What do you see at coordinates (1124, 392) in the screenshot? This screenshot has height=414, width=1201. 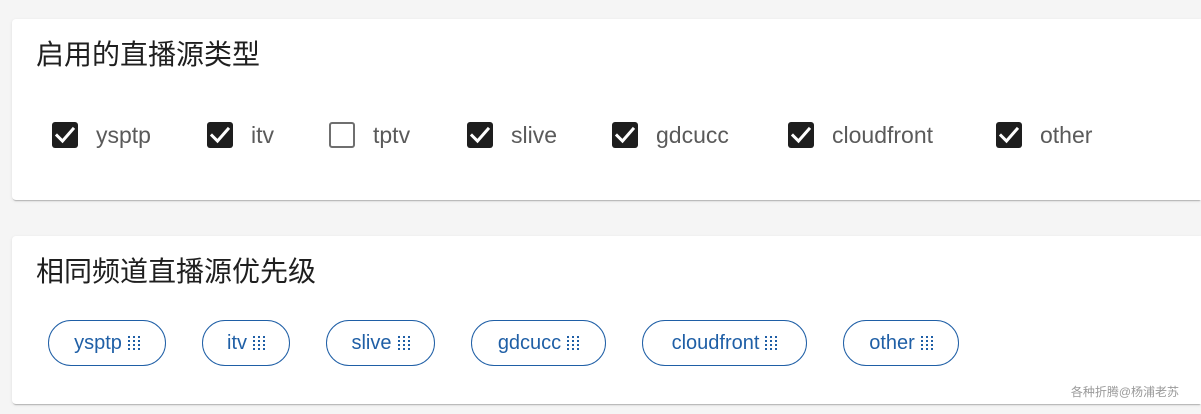 I see `watermark: 各种折腾@杨浦老苏` at bounding box center [1124, 392].